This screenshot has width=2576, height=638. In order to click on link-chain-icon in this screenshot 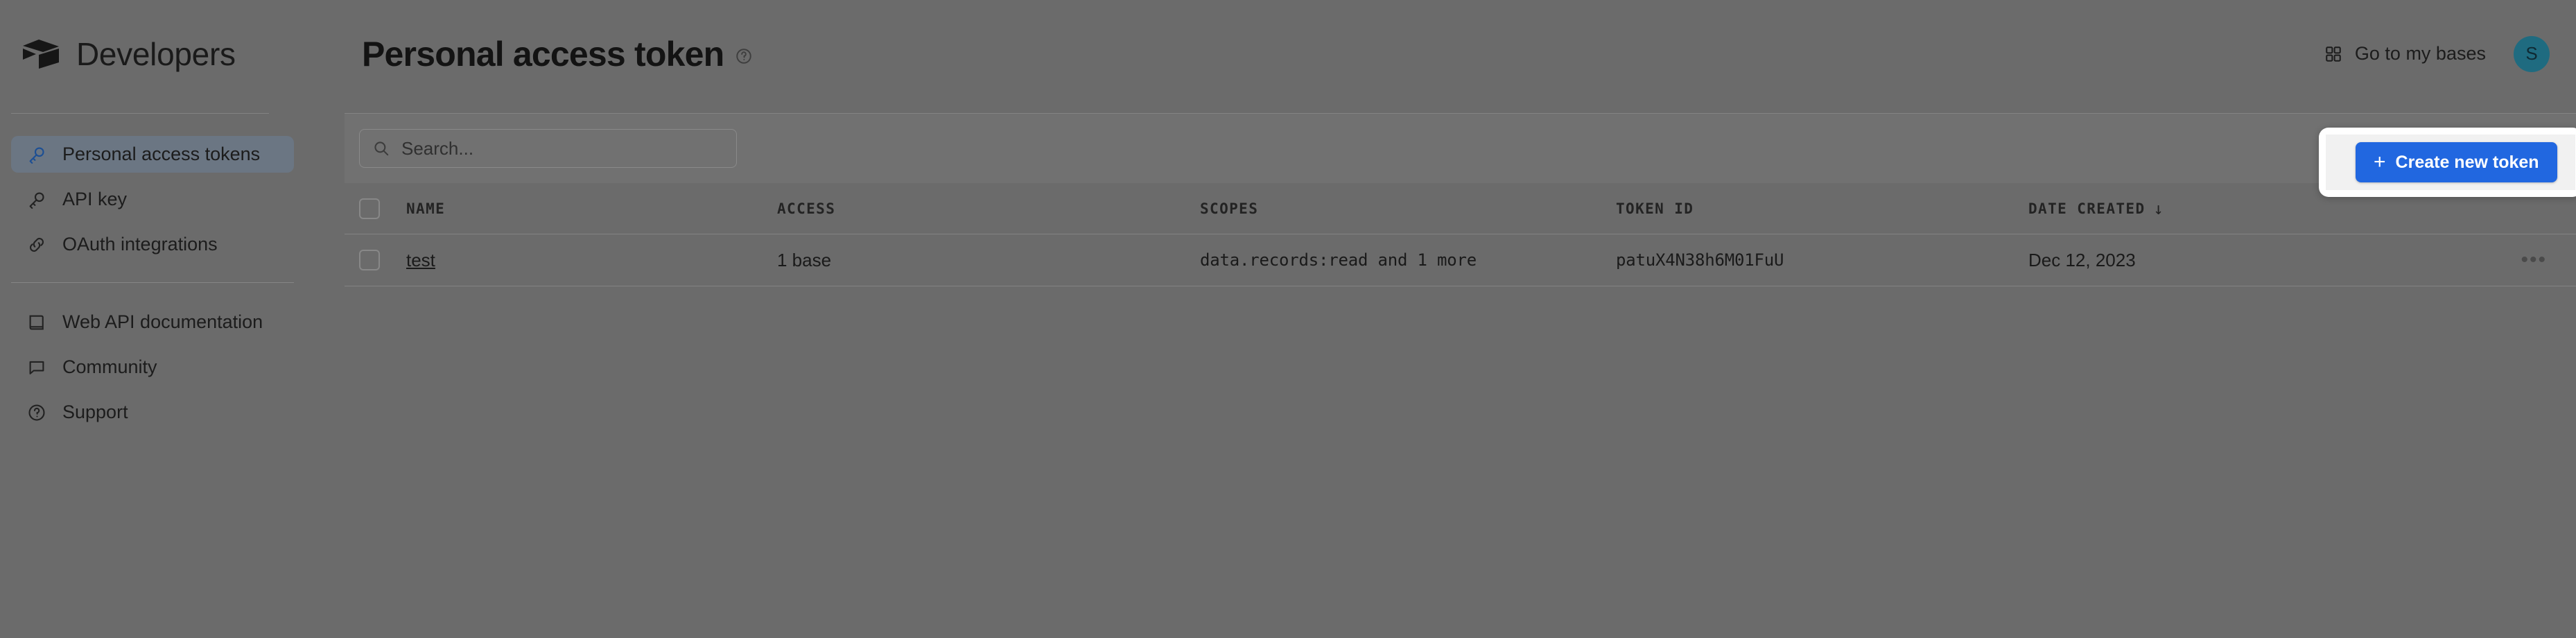, I will do `click(36, 244)`.